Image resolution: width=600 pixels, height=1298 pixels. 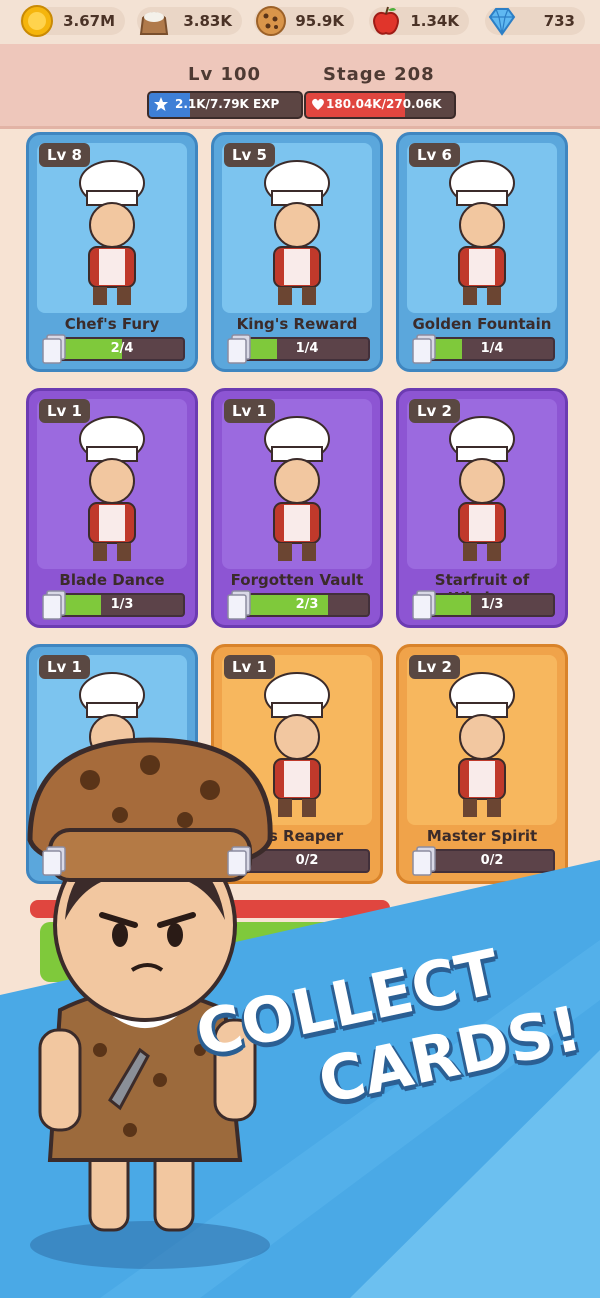 What do you see at coordinates (318, 104) in the screenshot?
I see `heart-icon` at bounding box center [318, 104].